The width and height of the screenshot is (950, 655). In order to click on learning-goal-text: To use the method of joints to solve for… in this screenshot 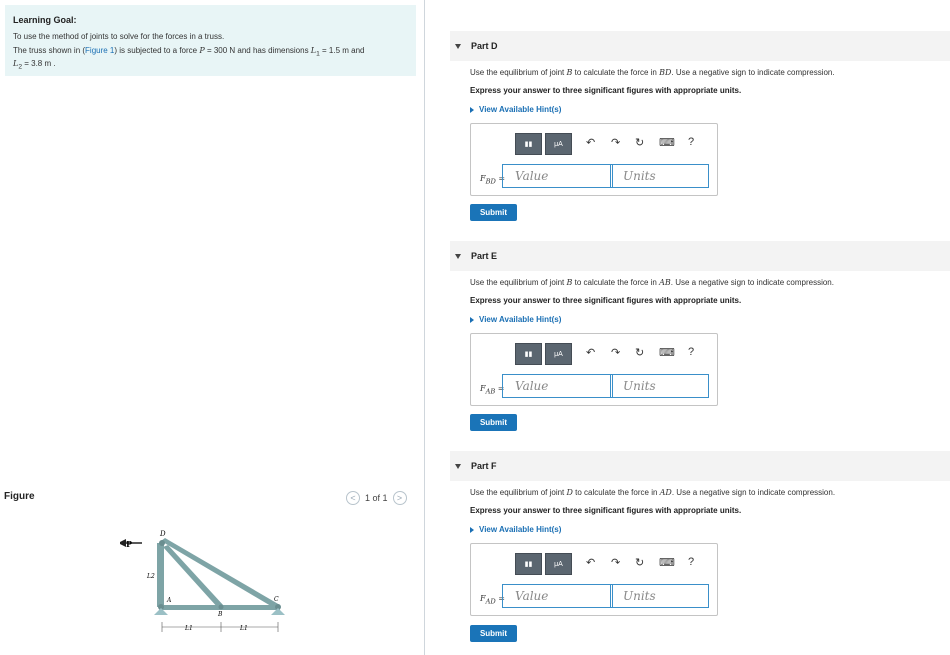, I will do `click(119, 37)`.